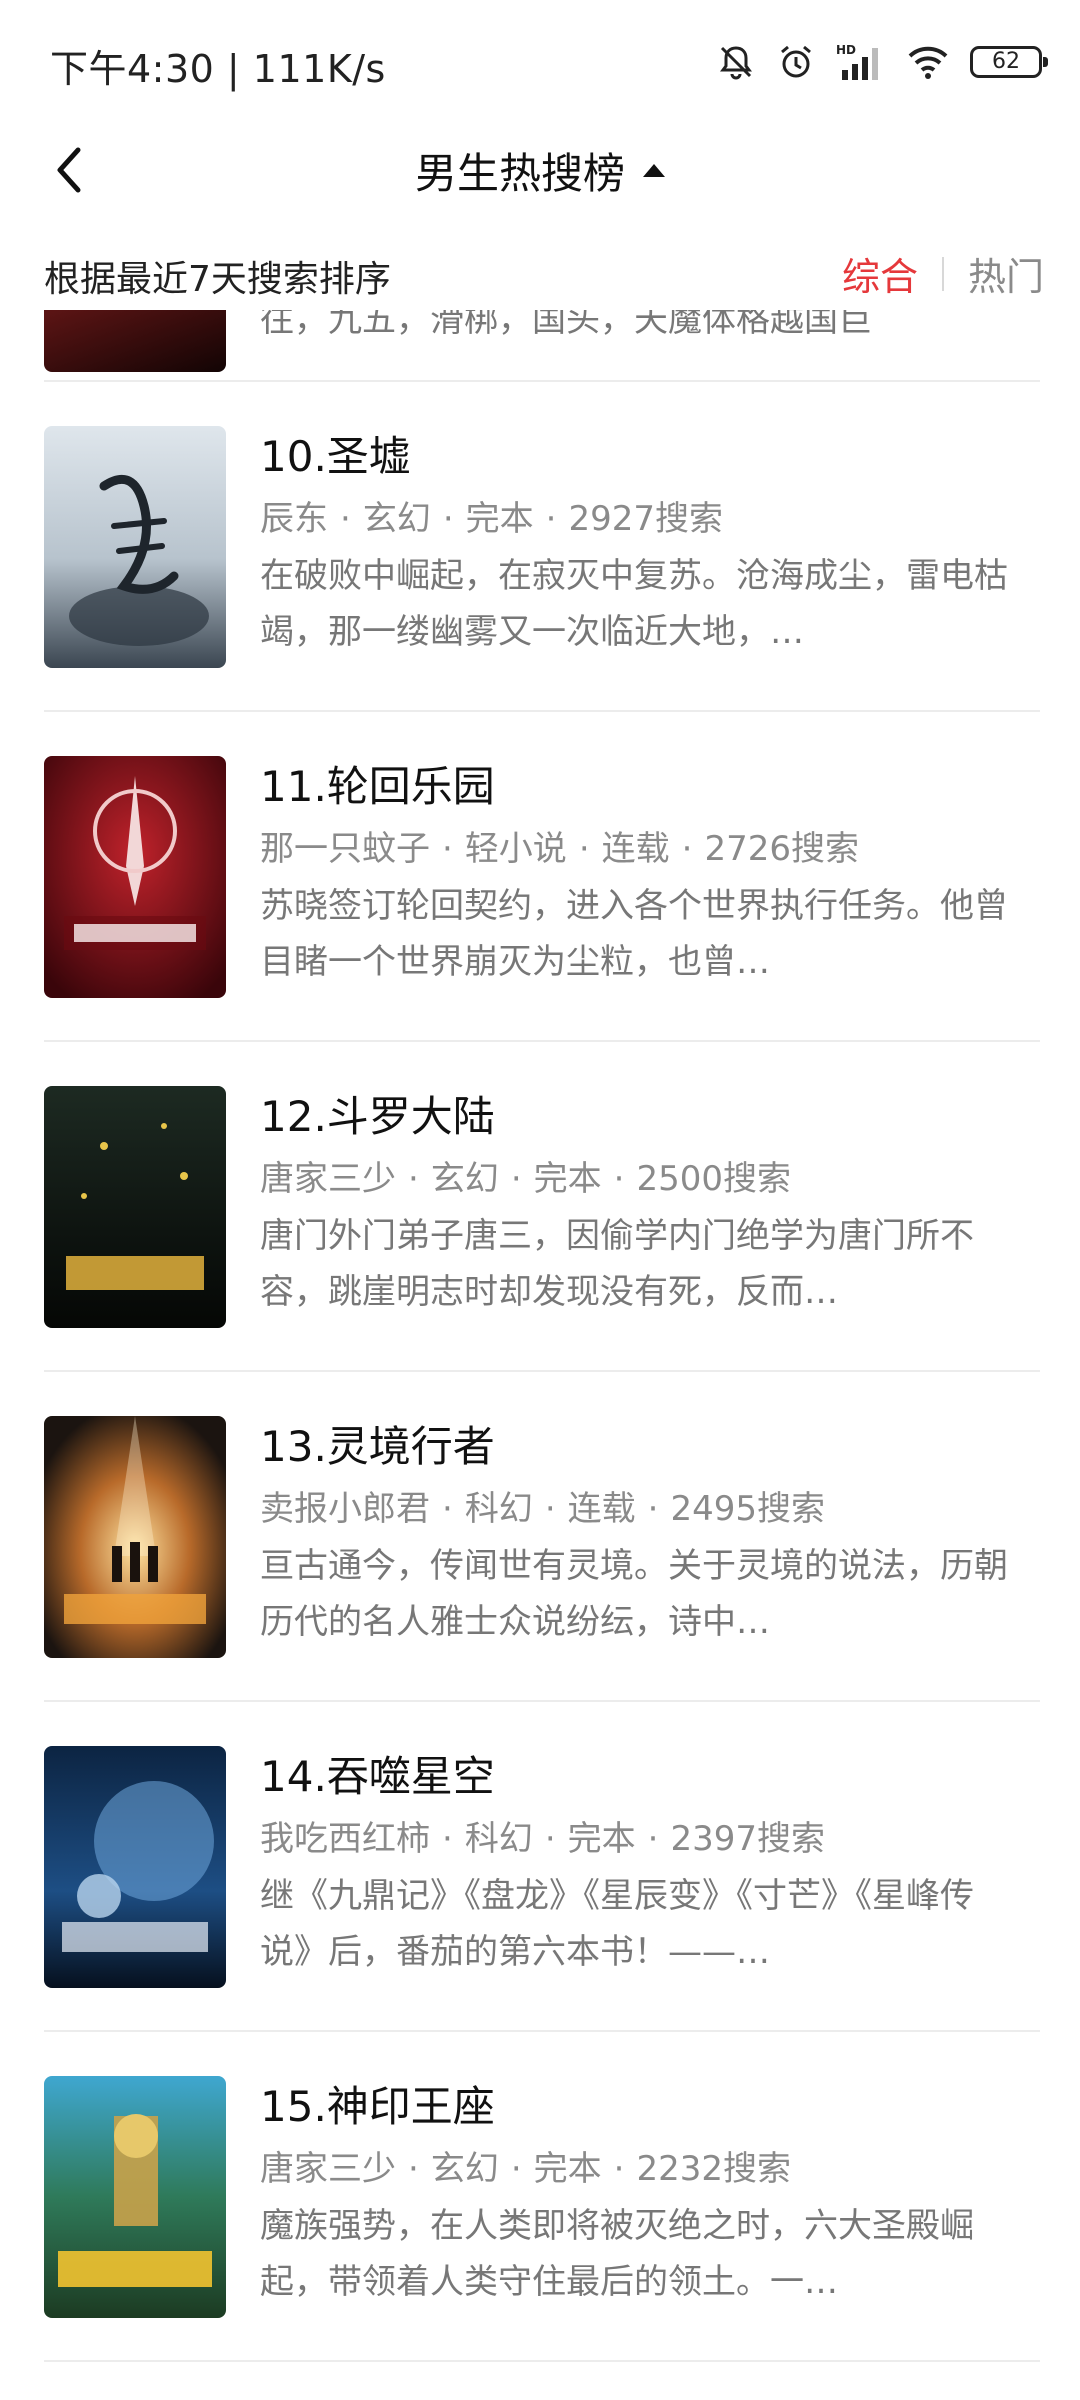 The width and height of the screenshot is (1080, 2400). I want to click on sort-bar: 根据最近7天搜索排序 综合 热门, so click(540, 275).